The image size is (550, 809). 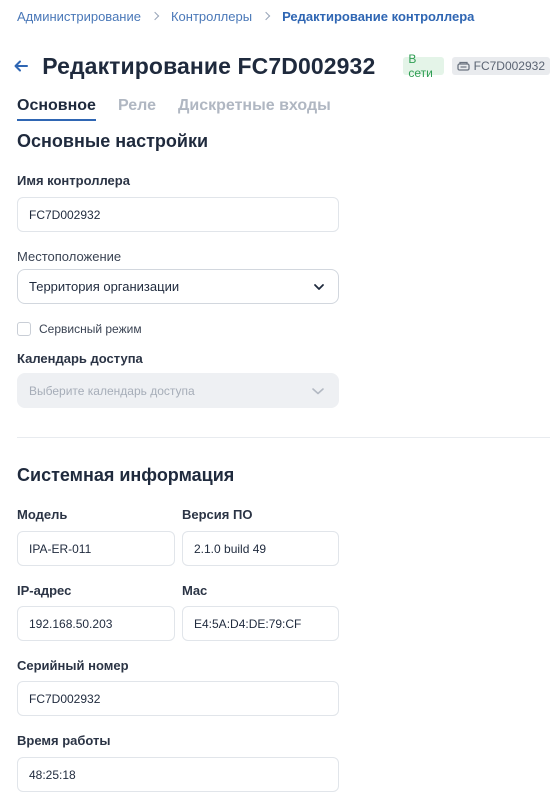 What do you see at coordinates (64, 740) in the screenshot?
I see `uptime-label: Время работы` at bounding box center [64, 740].